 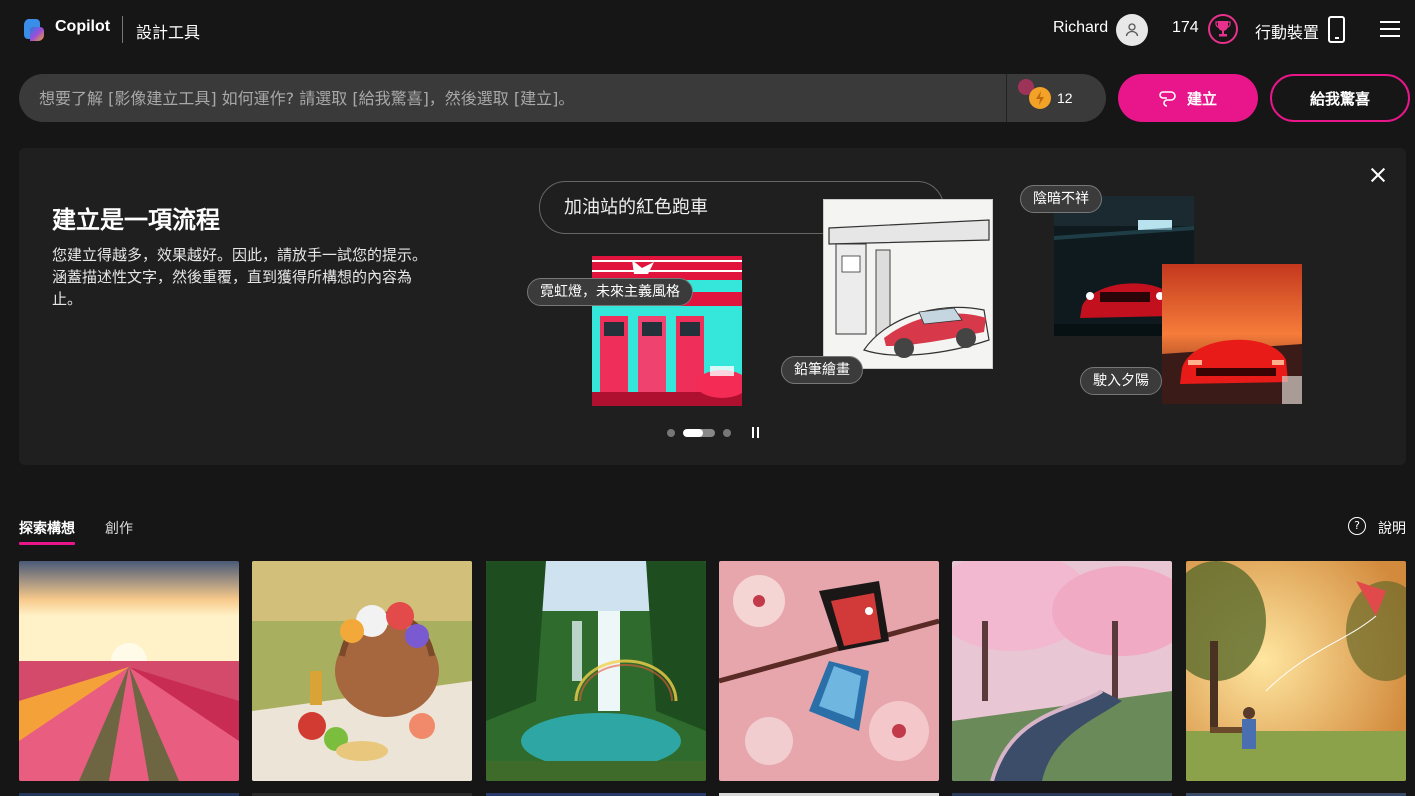 I want to click on tab-explore: 探索構想, so click(x=47, y=528).